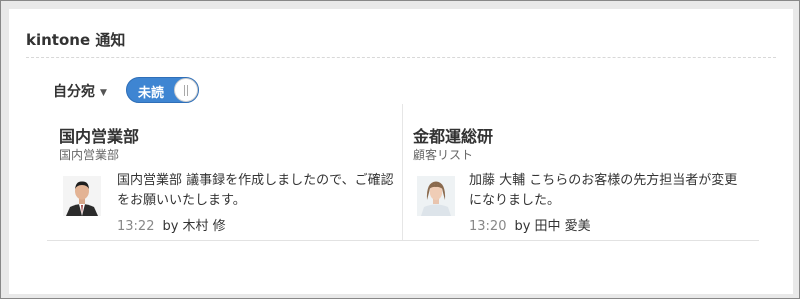  Describe the element at coordinates (136, 226) in the screenshot. I see `notification-time: 13:22` at that location.